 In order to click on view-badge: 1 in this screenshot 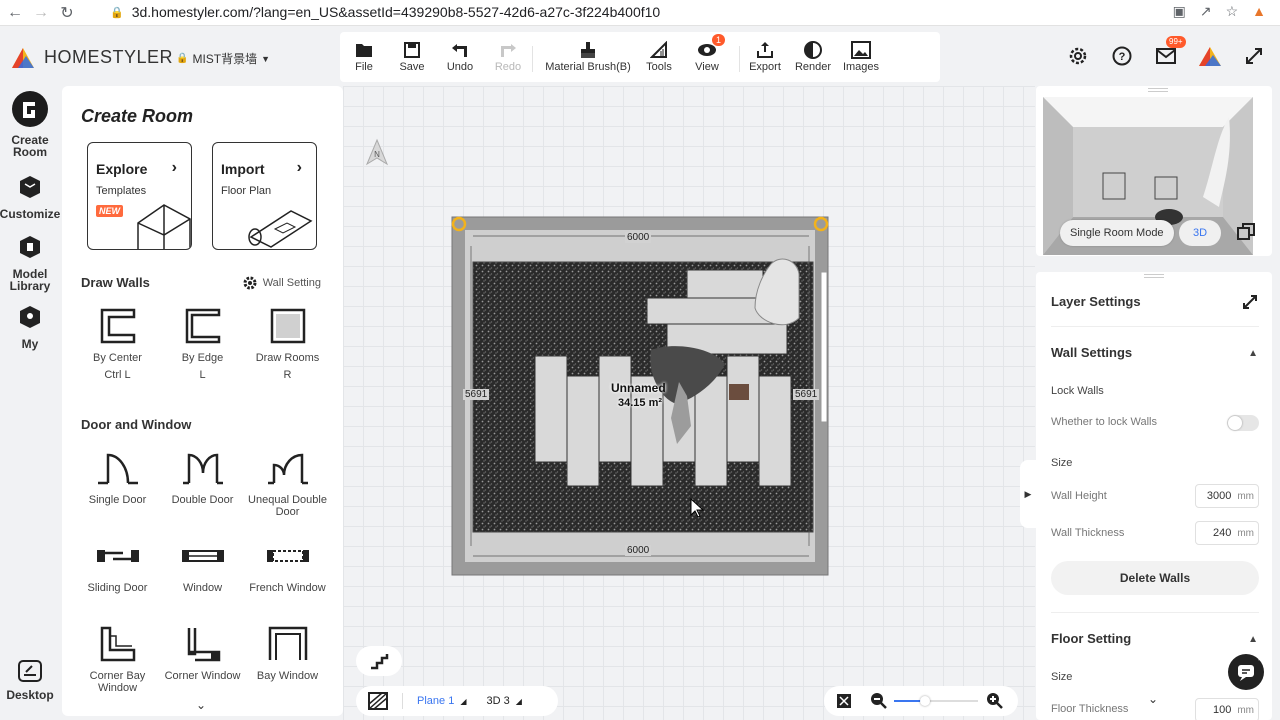, I will do `click(718, 40)`.